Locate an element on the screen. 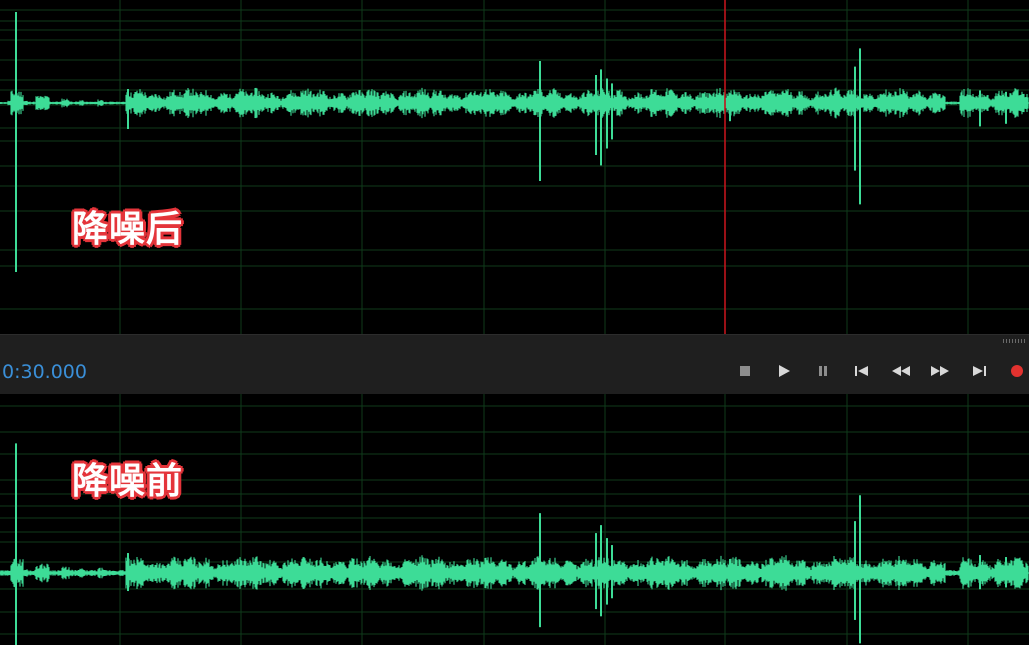  play-button is located at coordinates (784, 371).